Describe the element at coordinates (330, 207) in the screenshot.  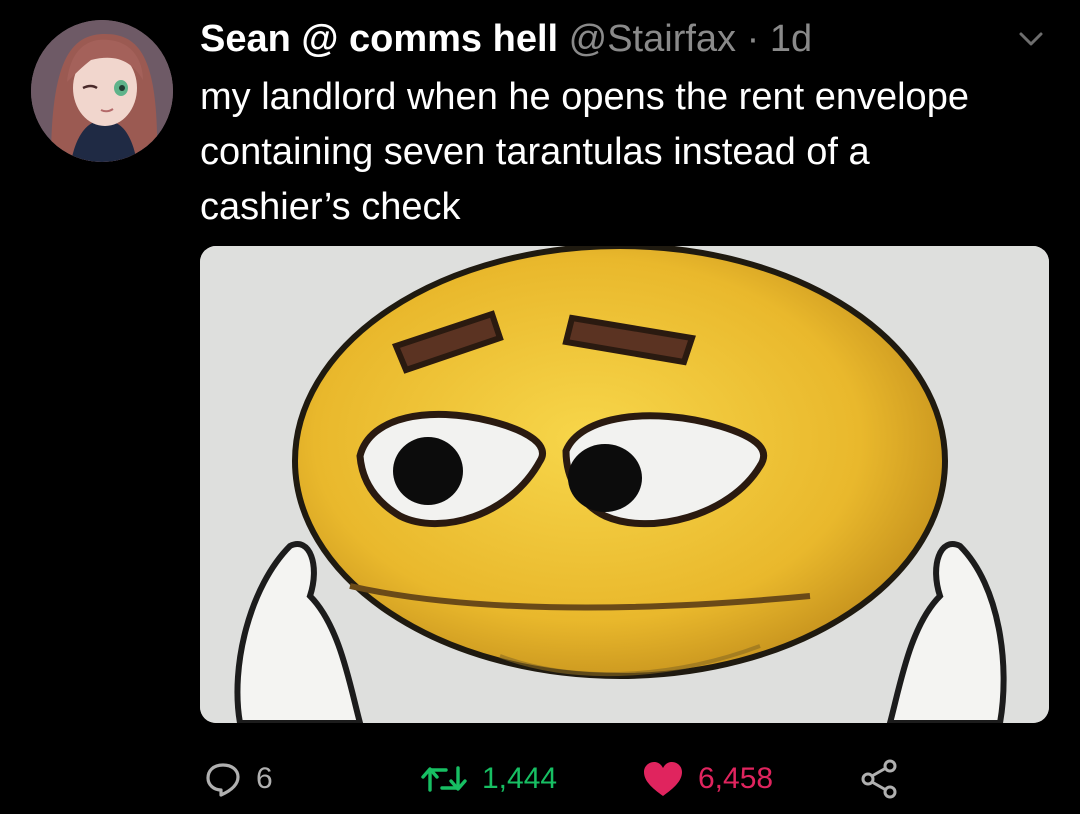
I see `tweet-text-line: cashier’s check` at that location.